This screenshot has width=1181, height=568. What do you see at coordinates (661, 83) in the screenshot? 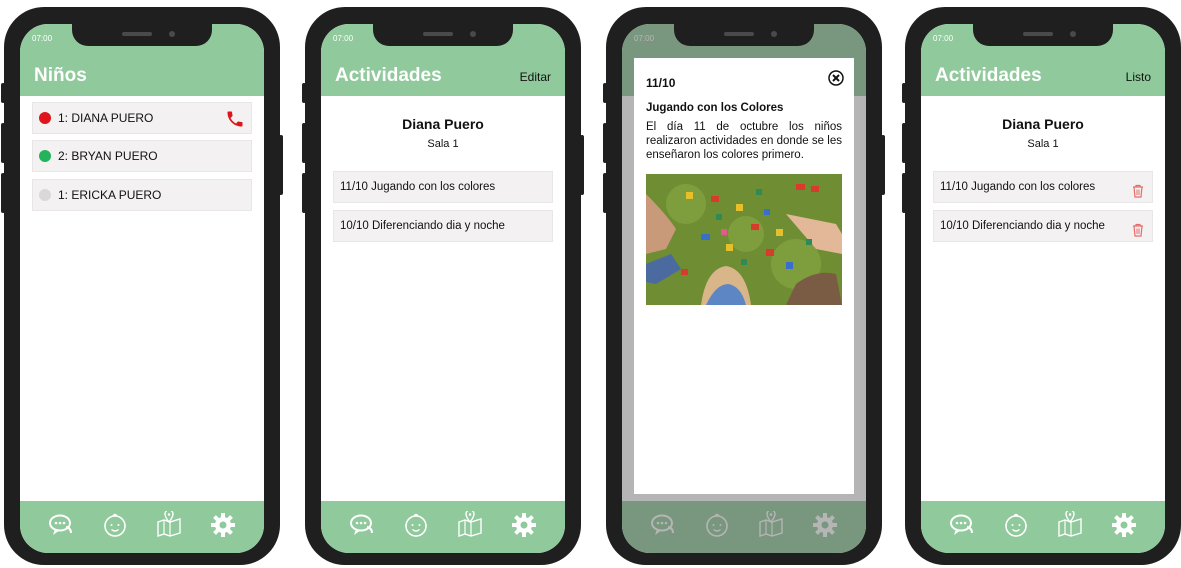
I see `activity-date: 11/10` at bounding box center [661, 83].